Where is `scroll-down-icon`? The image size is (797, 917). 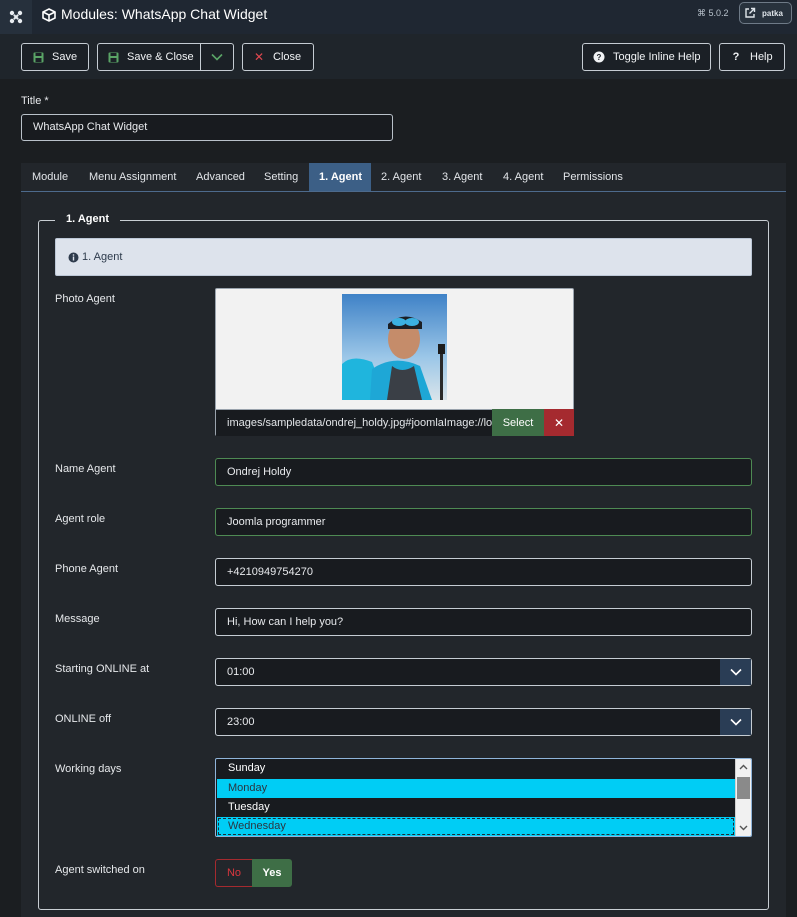 scroll-down-icon is located at coordinates (743, 828).